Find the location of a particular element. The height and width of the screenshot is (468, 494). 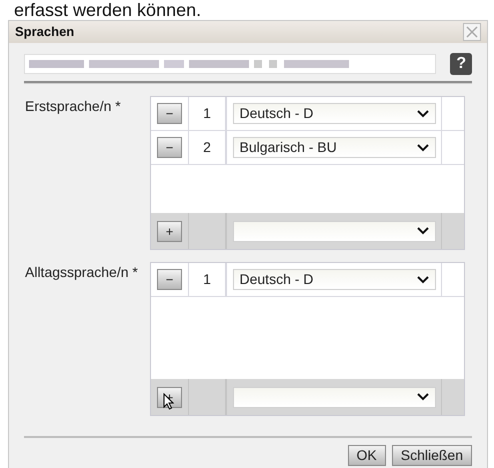

section-label: Alltagssprache/n * is located at coordinates (81, 272).